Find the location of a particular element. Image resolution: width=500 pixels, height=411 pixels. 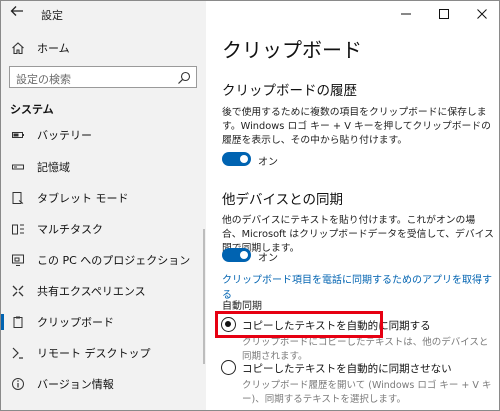

minimize-icon is located at coordinates (406, 14).